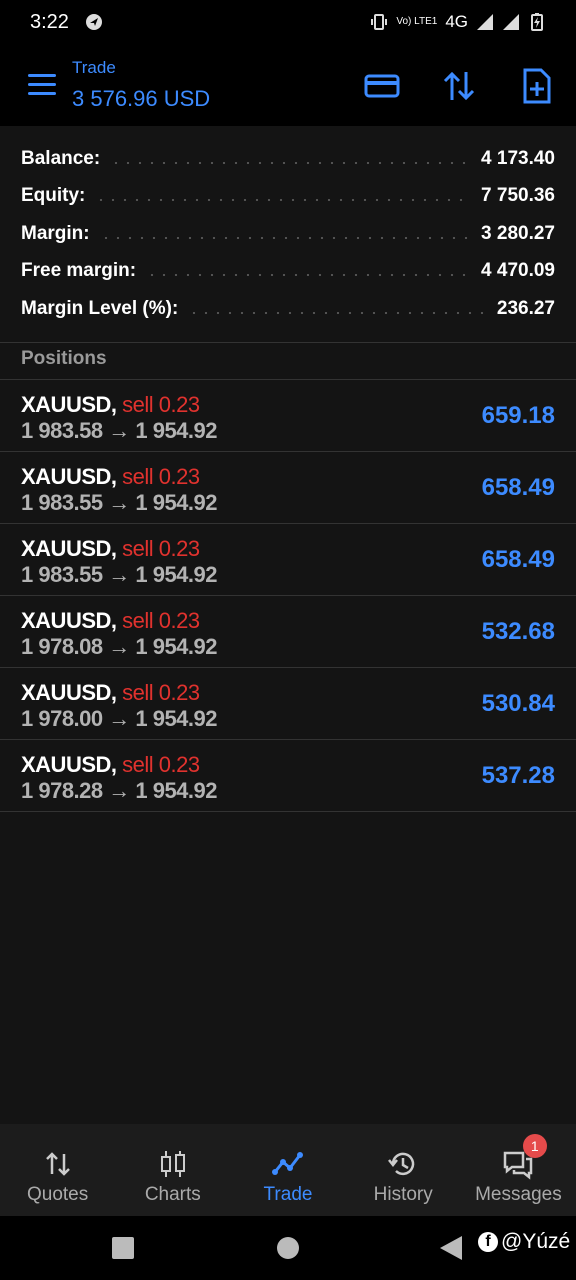 Image resolution: width=576 pixels, height=1280 pixels. I want to click on candlestick-icon, so click(172, 1164).